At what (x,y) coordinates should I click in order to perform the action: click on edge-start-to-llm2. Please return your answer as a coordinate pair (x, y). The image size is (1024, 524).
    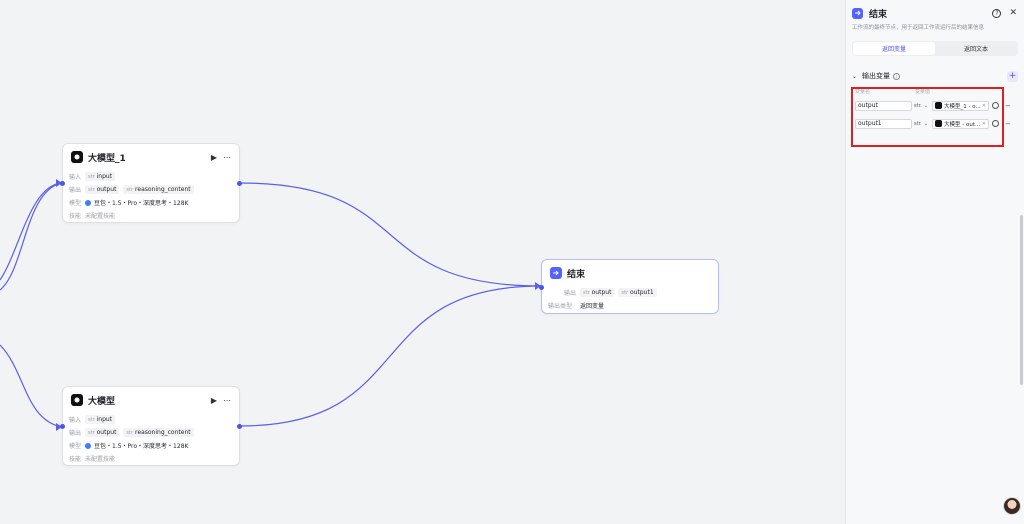
    Looking at the image, I should click on (31, 386).